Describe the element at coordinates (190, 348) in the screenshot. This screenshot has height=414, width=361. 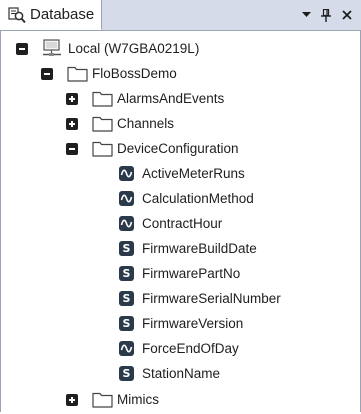
I see `tree-leaf-label: ForceEndOfDay` at that location.